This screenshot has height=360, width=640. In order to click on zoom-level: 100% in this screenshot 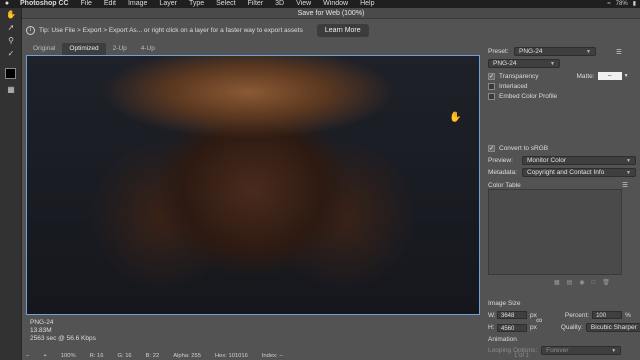, I will do `click(68, 356)`.